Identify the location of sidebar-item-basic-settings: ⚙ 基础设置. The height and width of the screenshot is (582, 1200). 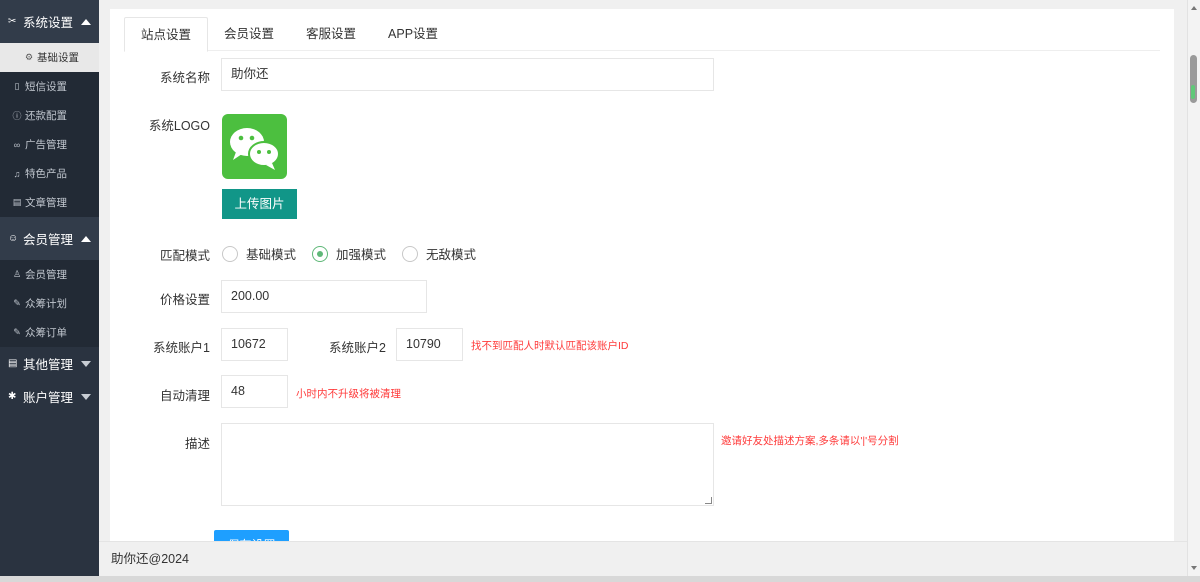
(49, 57).